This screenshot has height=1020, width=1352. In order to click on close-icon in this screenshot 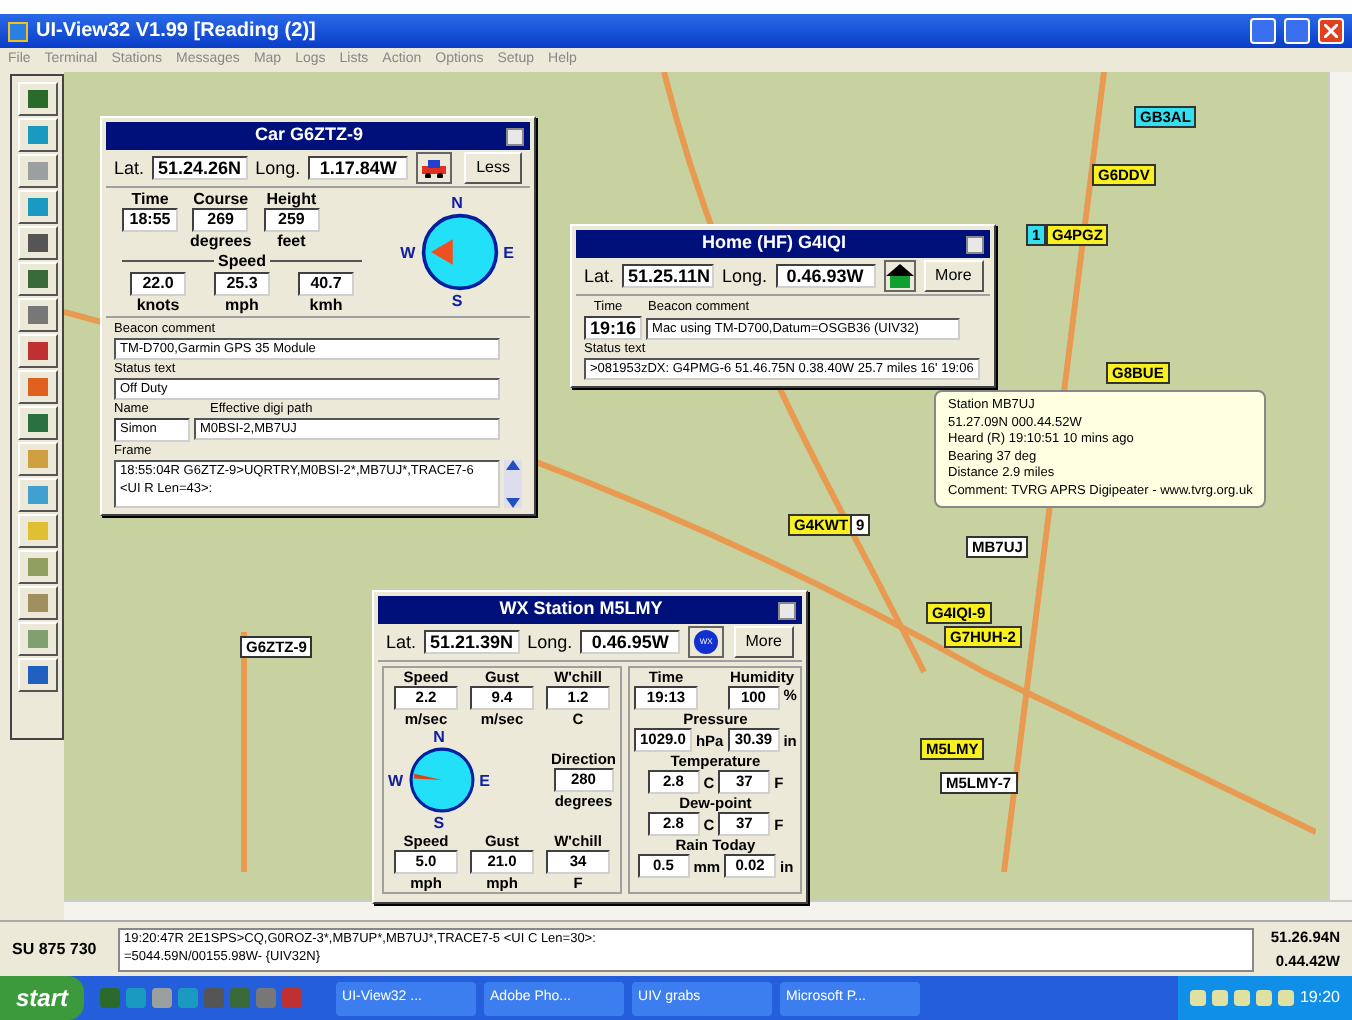, I will do `click(1331, 31)`.